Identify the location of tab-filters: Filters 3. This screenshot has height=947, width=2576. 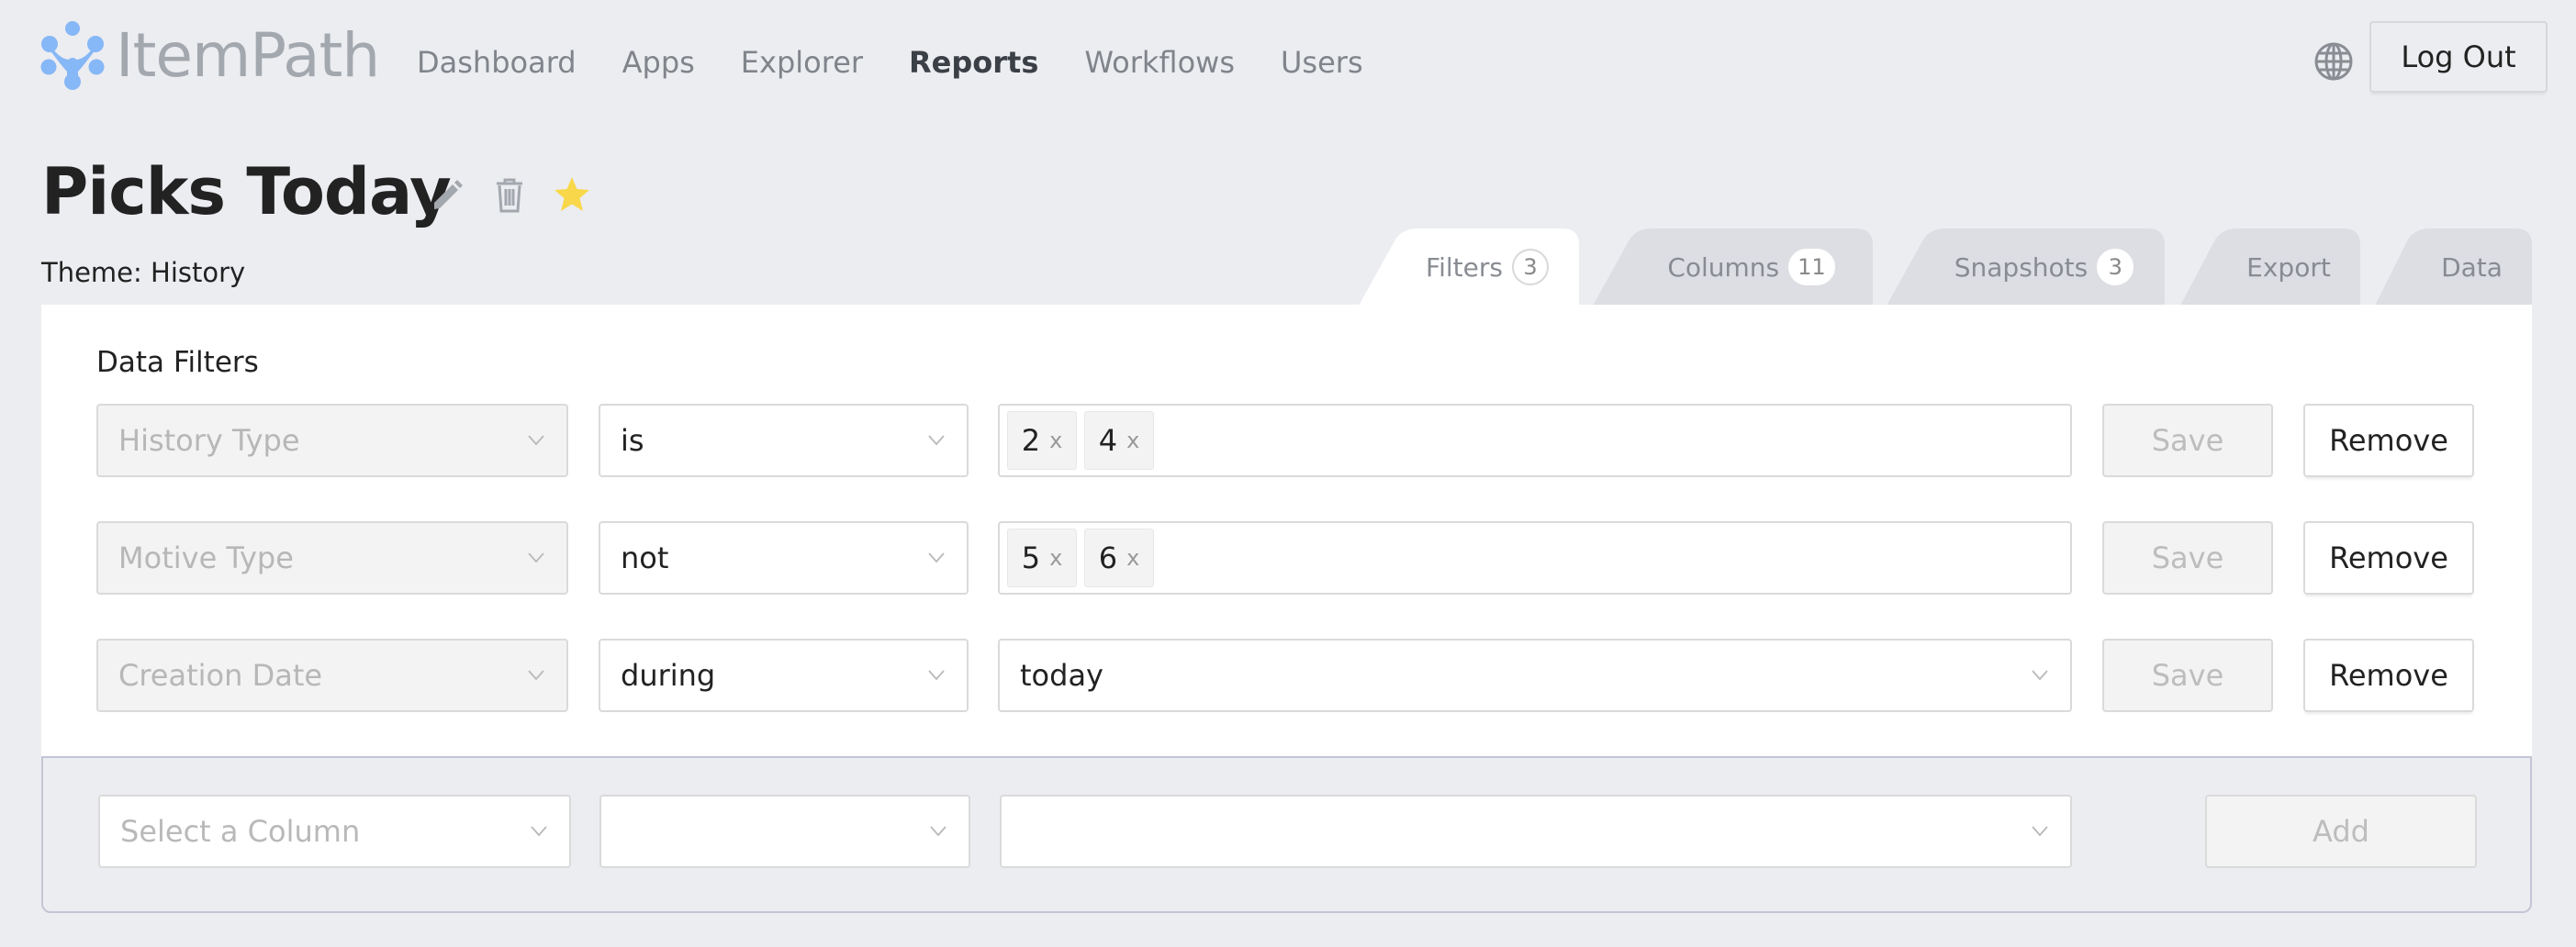
(1469, 267).